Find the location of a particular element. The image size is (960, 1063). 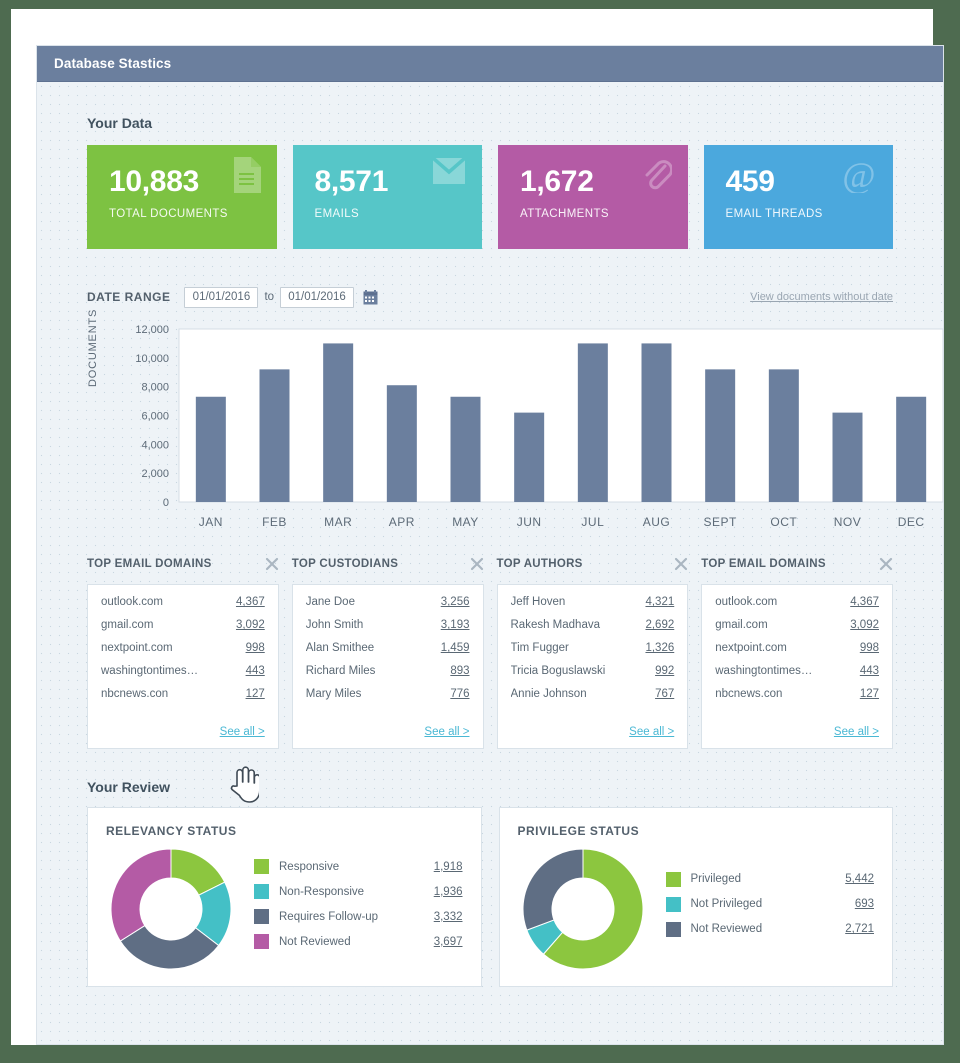

legend-item: Privileged 5,442 is located at coordinates (769, 879).